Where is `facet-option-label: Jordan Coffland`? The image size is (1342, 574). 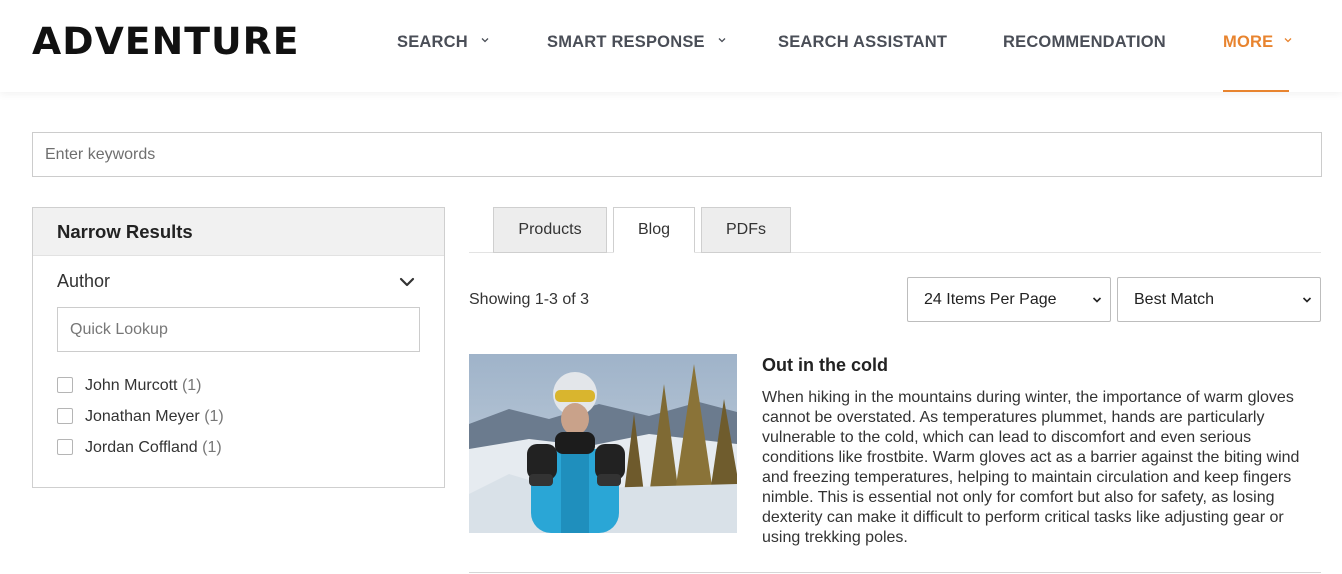 facet-option-label: Jordan Coffland is located at coordinates (141, 447).